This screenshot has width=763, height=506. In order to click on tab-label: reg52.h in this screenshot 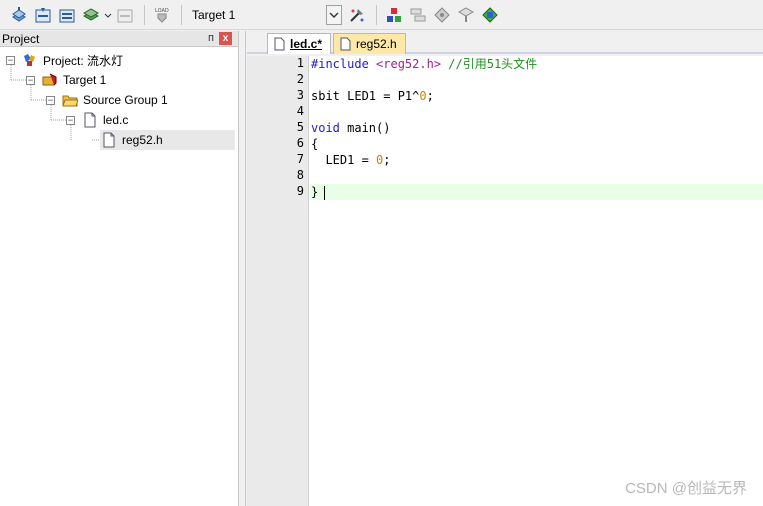, I will do `click(376, 44)`.